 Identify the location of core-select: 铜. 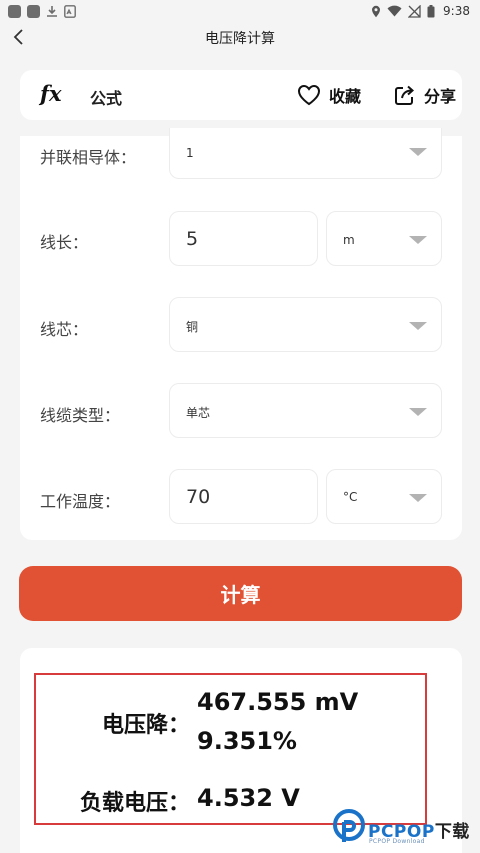
(305, 324).